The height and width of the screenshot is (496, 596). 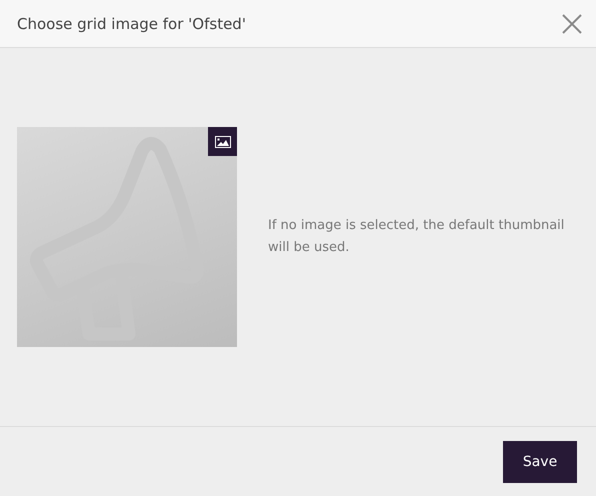 I want to click on close-icon, so click(x=572, y=24).